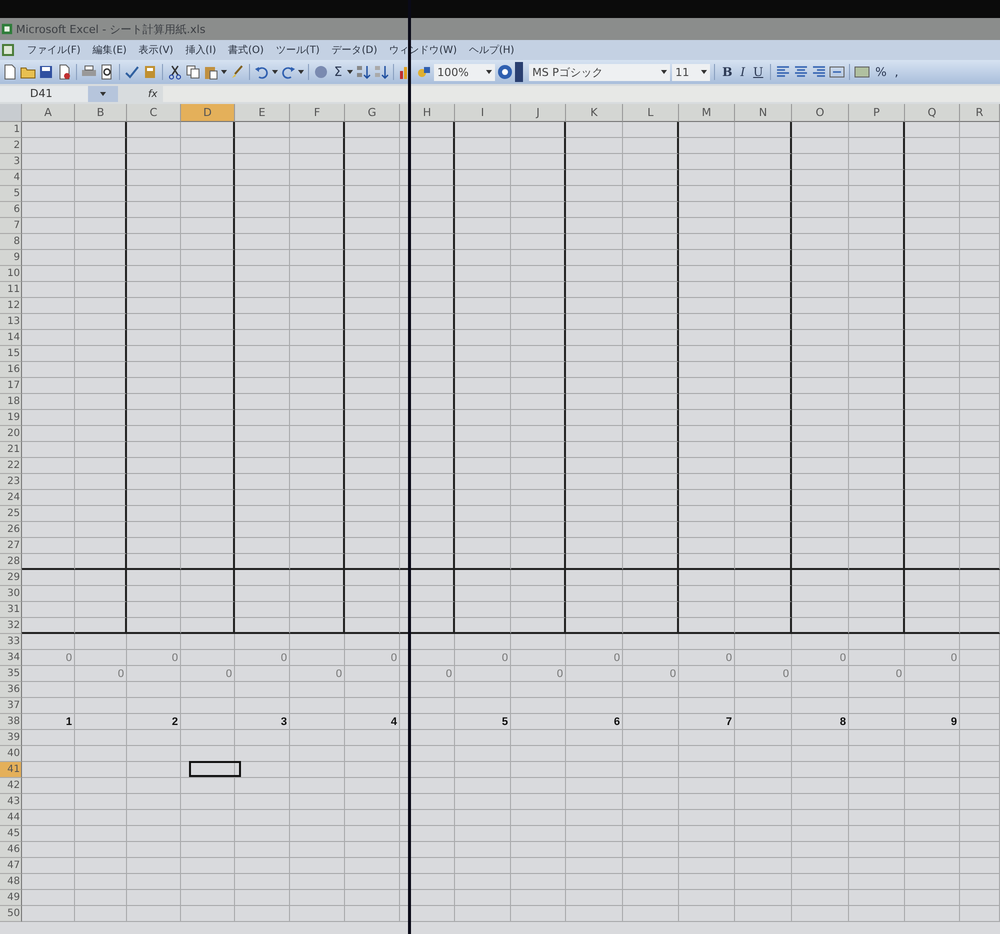  I want to click on row-header: 3, so click(11, 162).